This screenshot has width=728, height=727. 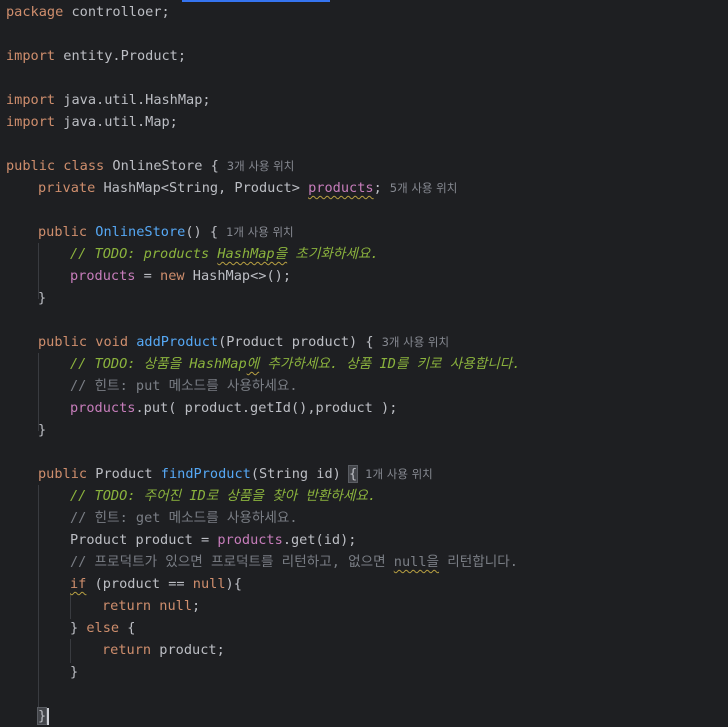 What do you see at coordinates (150, 166) in the screenshot?
I see `code-line: public class OnlineStore {3개 사용 위치` at bounding box center [150, 166].